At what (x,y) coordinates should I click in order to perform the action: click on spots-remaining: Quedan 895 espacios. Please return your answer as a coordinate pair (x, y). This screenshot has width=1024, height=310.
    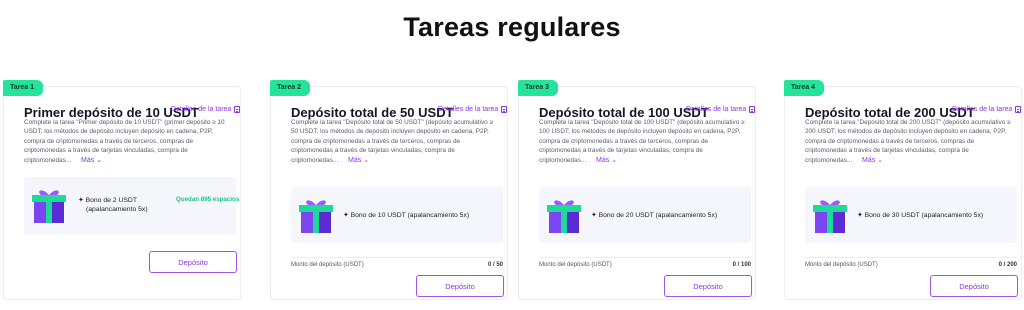
    Looking at the image, I should click on (208, 199).